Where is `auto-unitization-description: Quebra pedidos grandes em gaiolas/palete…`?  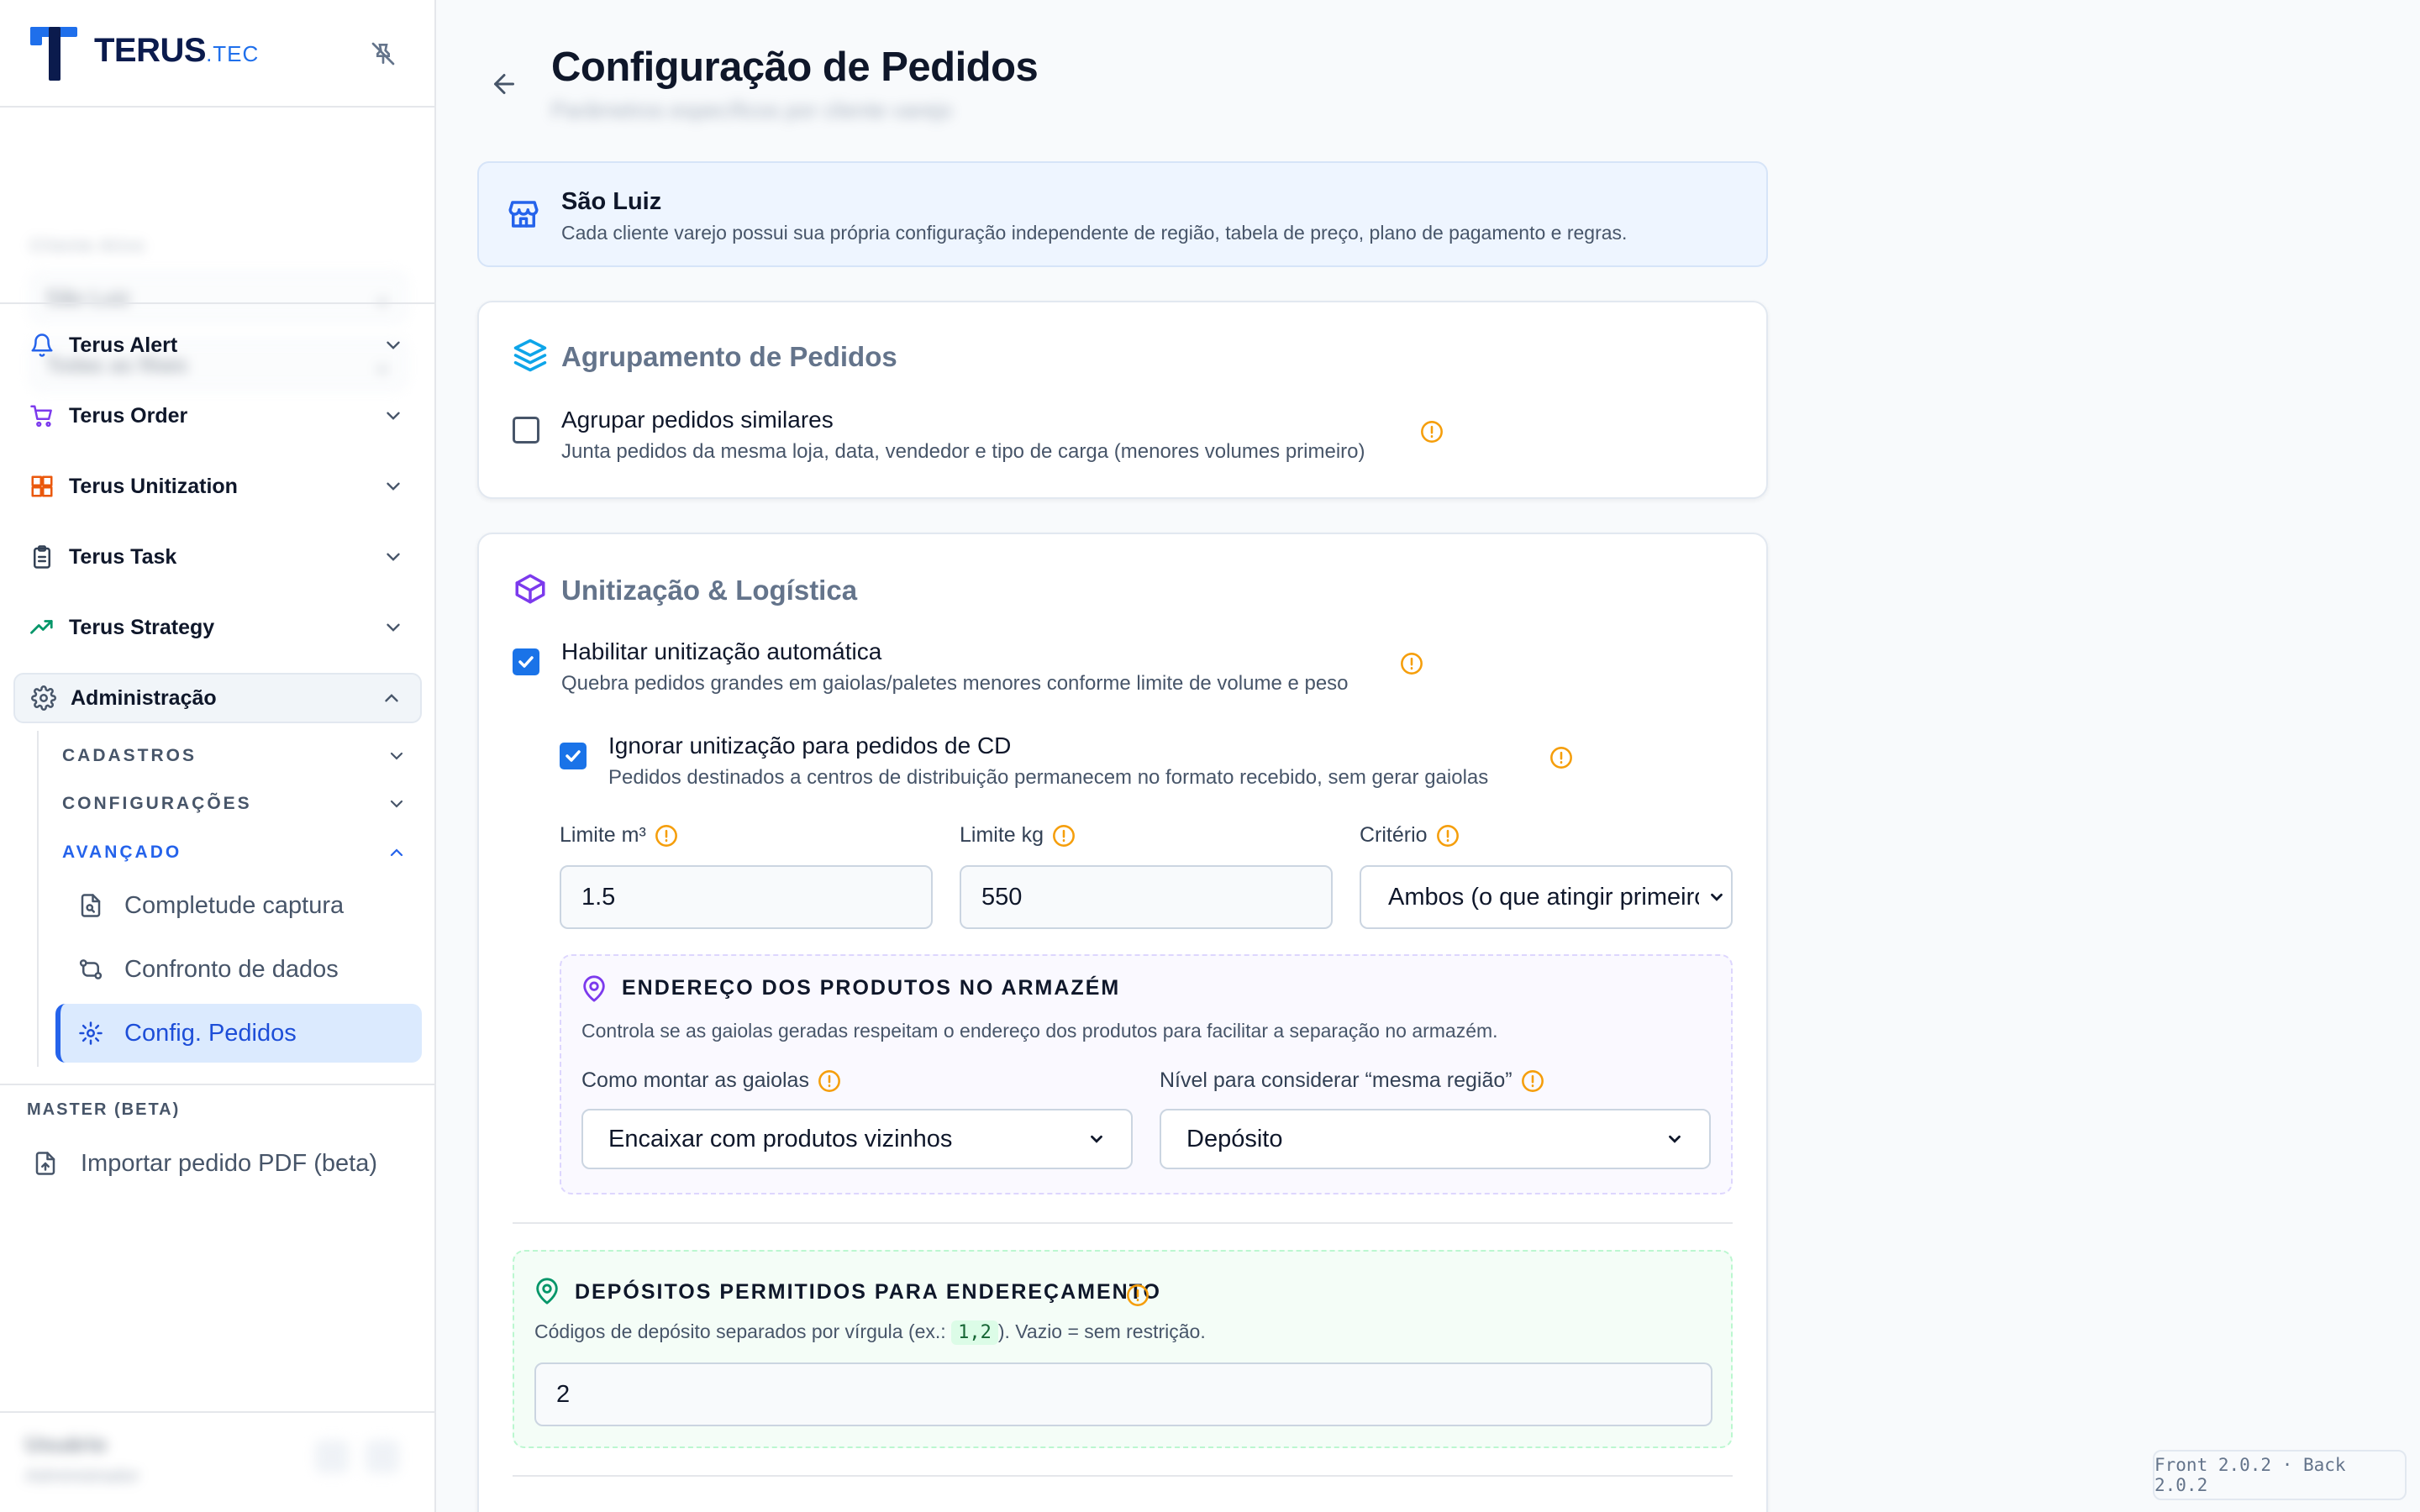
auto-unitization-description: Quebra pedidos grandes em gaiolas/palete… is located at coordinates (955, 683).